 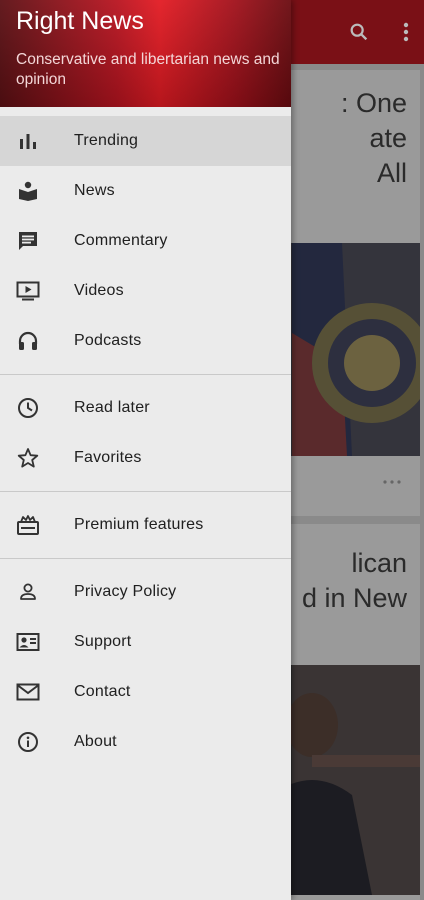 I want to click on star-icon, so click(x=28, y=458).